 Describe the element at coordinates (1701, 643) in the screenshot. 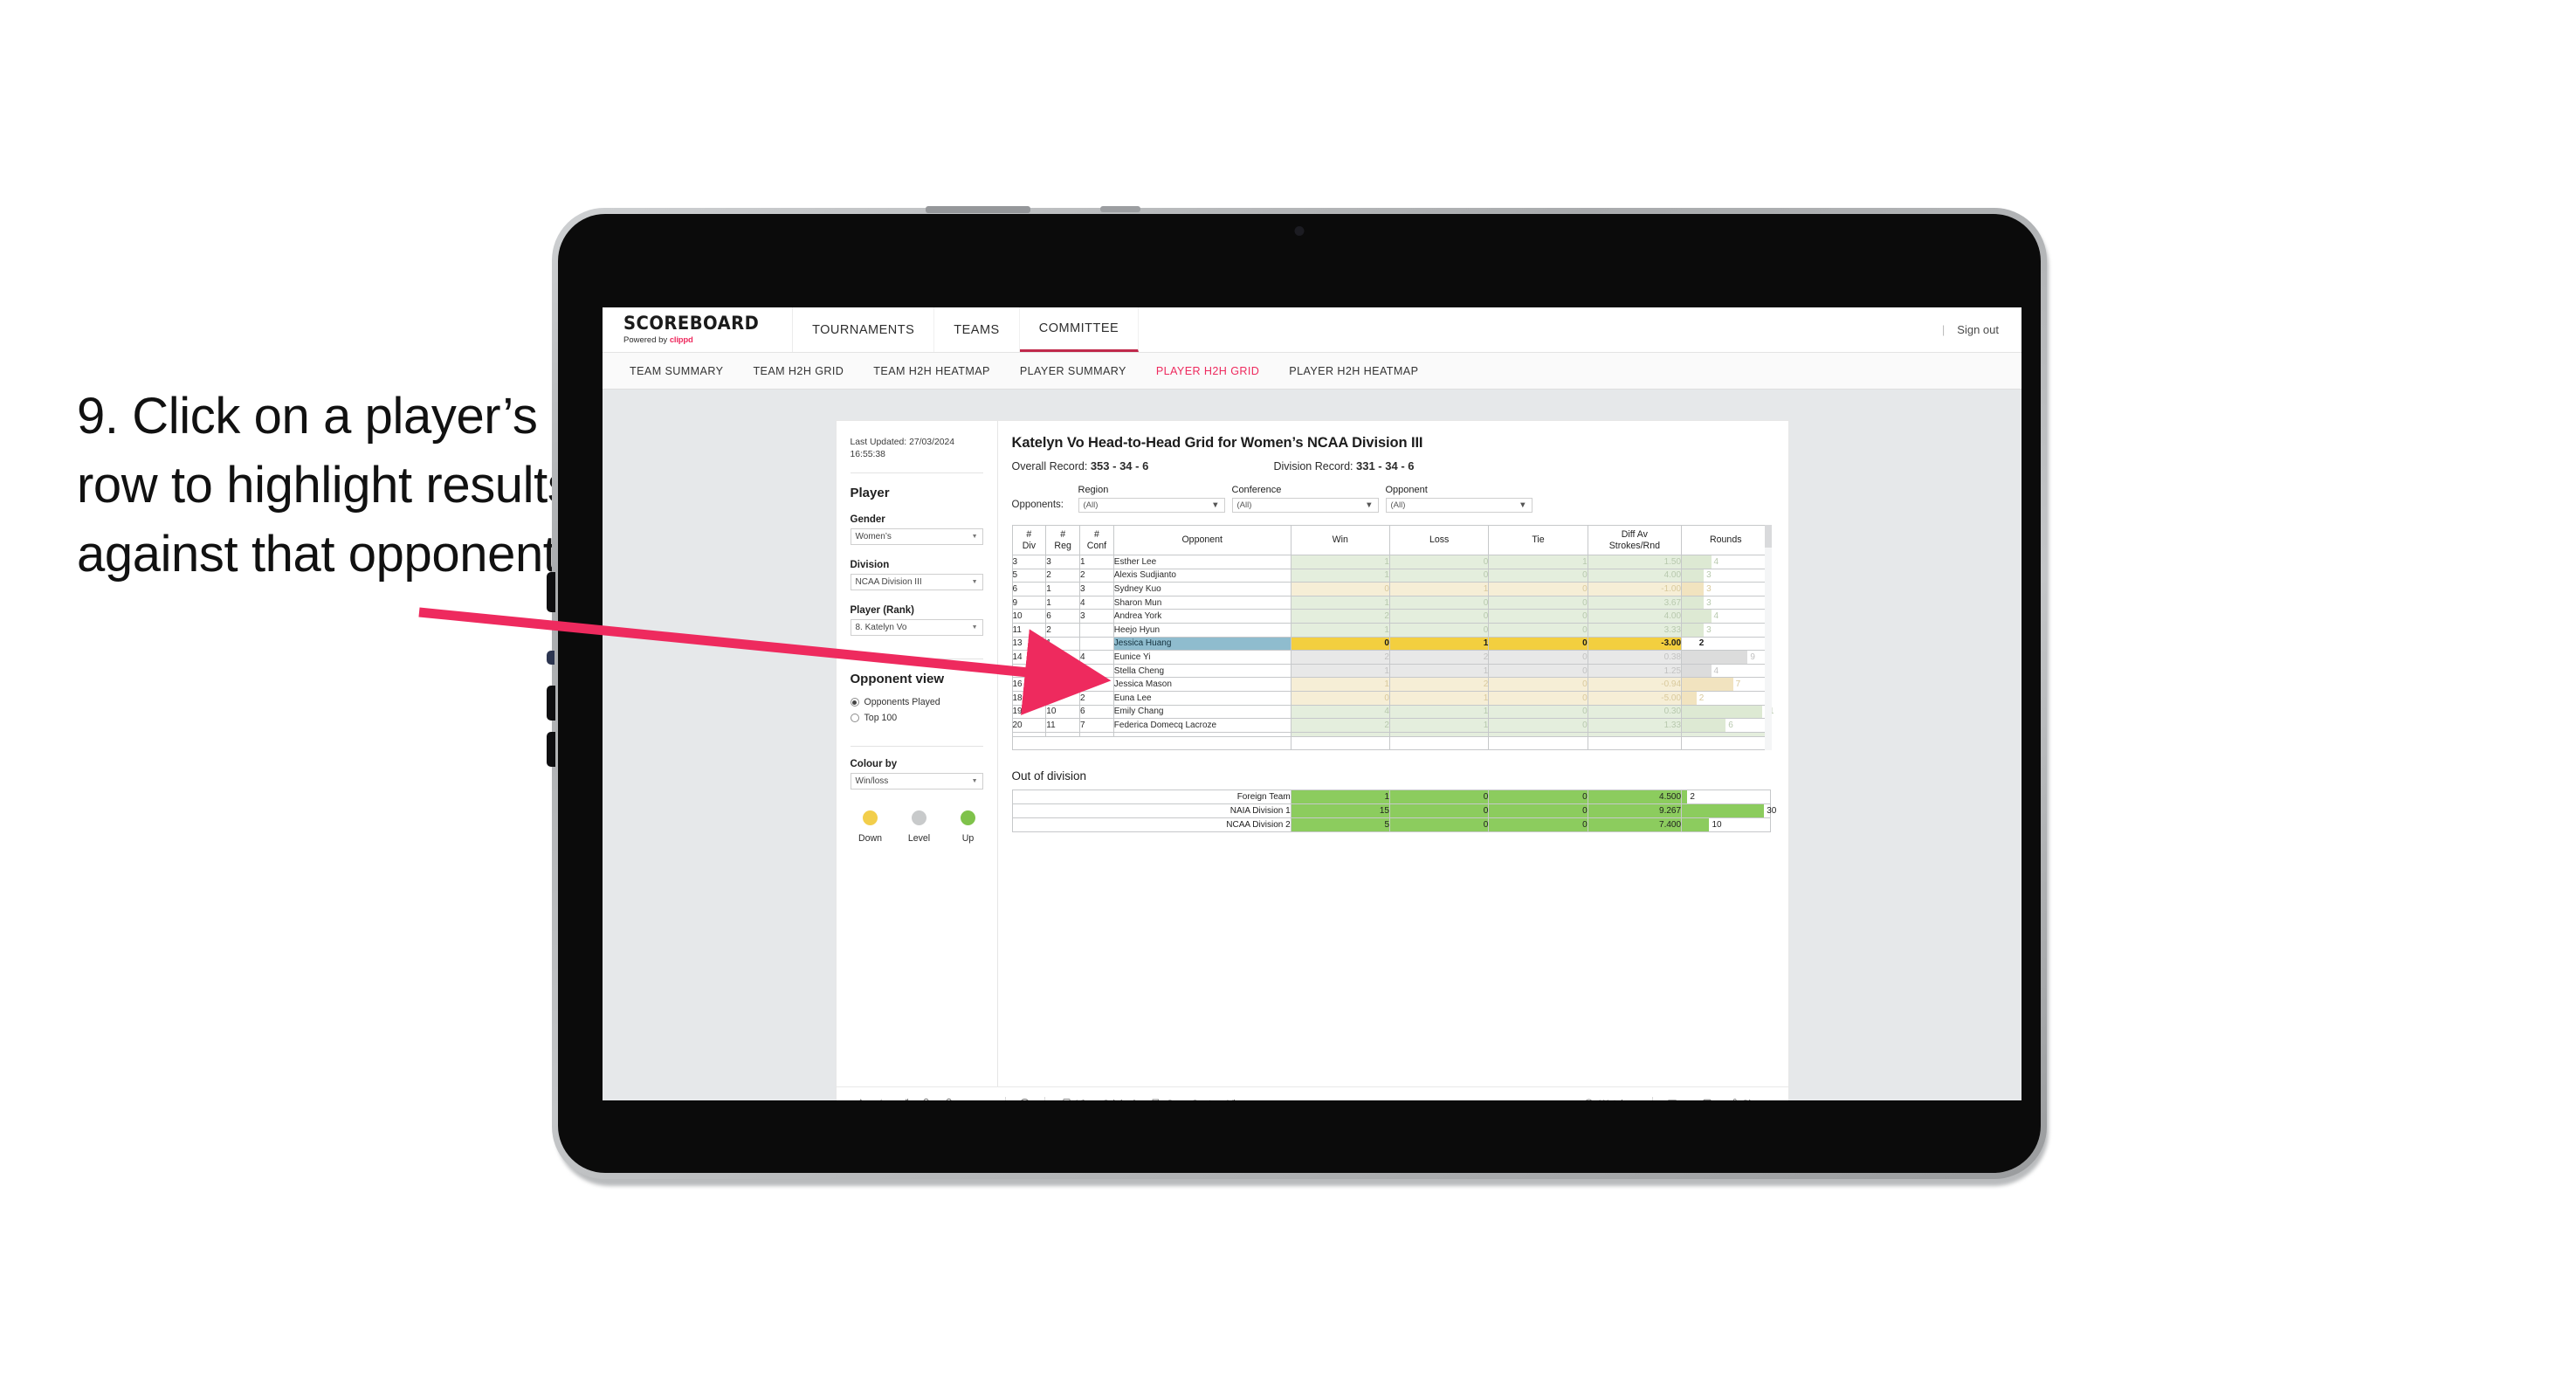

I see `rounds-value: 2` at that location.